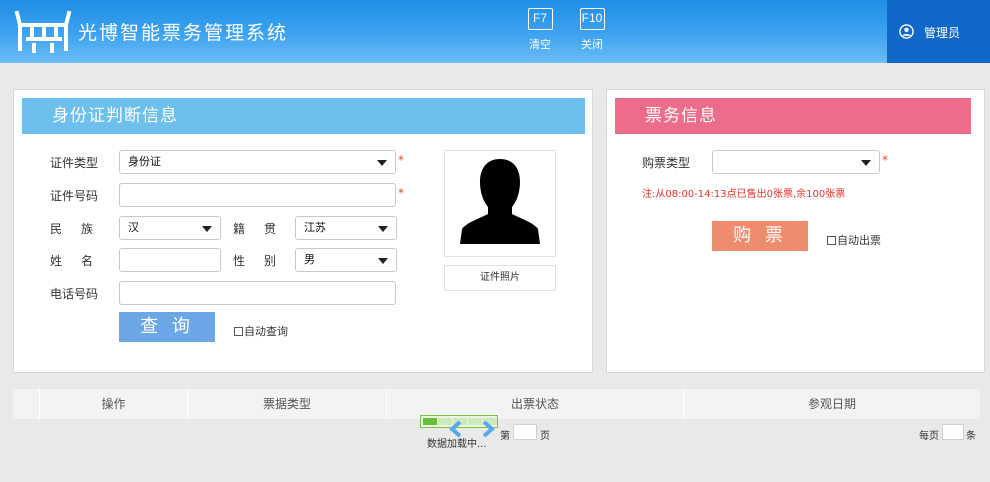 The image size is (990, 482). I want to click on native-place-value: 江苏, so click(315, 227).